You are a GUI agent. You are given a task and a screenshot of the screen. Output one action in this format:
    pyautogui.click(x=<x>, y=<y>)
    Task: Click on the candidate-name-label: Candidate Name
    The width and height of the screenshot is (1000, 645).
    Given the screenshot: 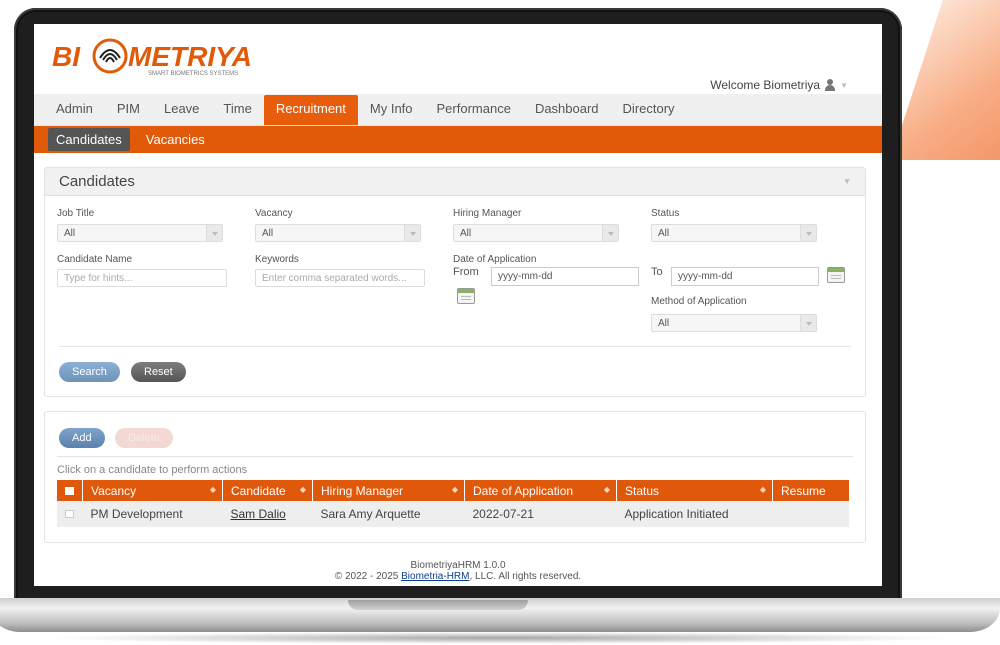 What is the action you would take?
    pyautogui.click(x=95, y=259)
    